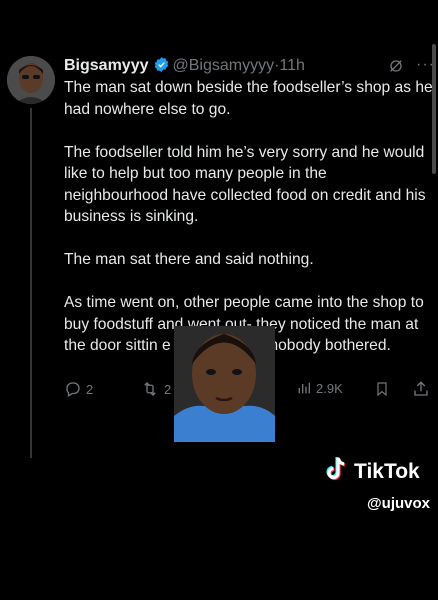 The image size is (438, 600). I want to click on views-count: 2.9K, so click(329, 388).